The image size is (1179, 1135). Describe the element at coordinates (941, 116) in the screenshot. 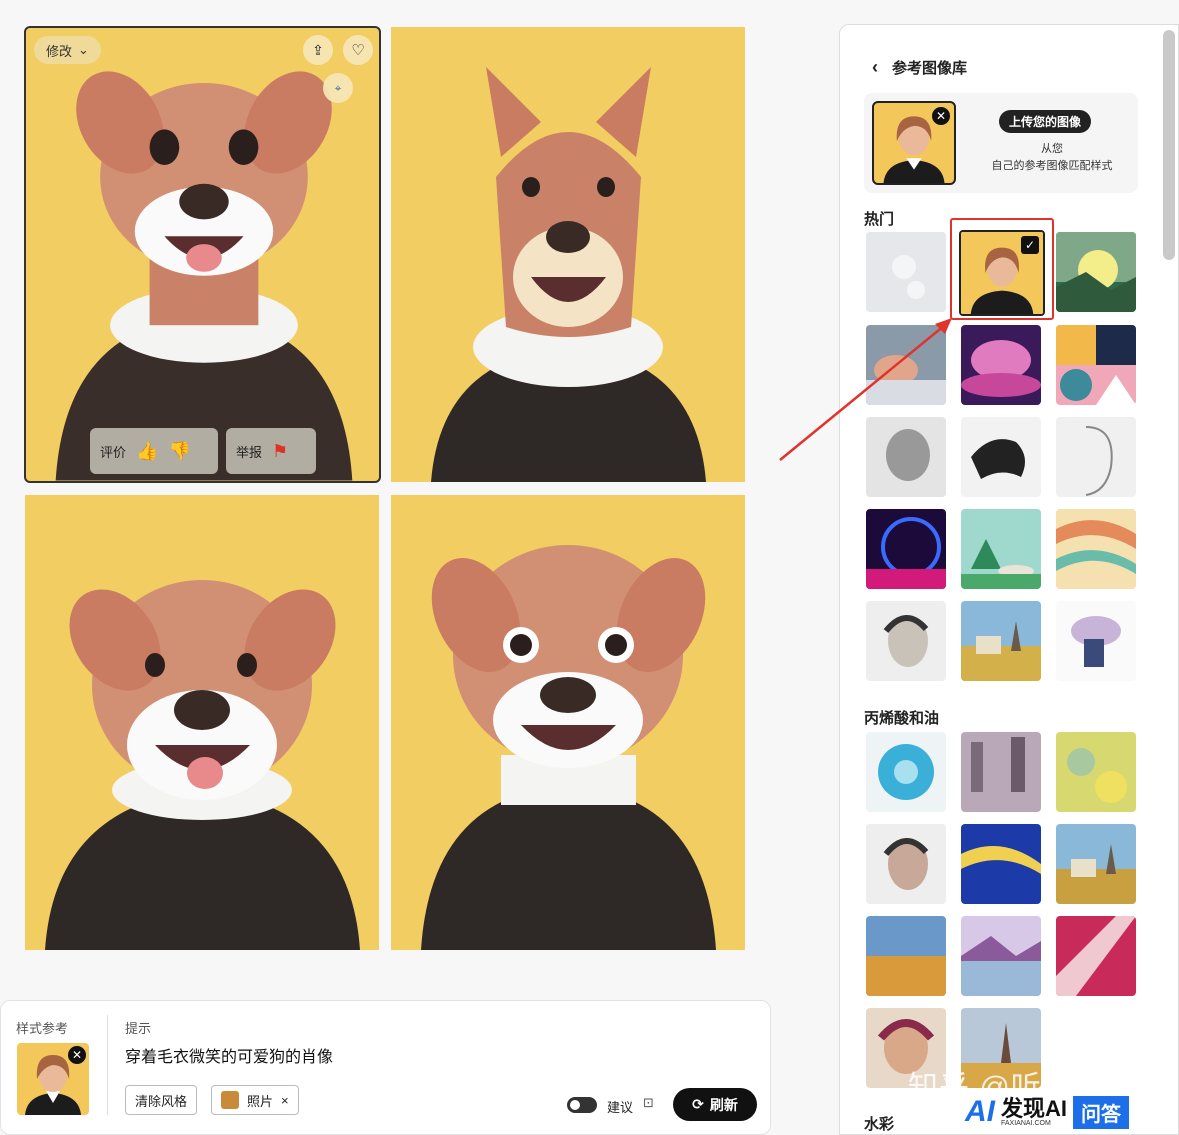

I see `remove-upload-icon: ✕` at that location.